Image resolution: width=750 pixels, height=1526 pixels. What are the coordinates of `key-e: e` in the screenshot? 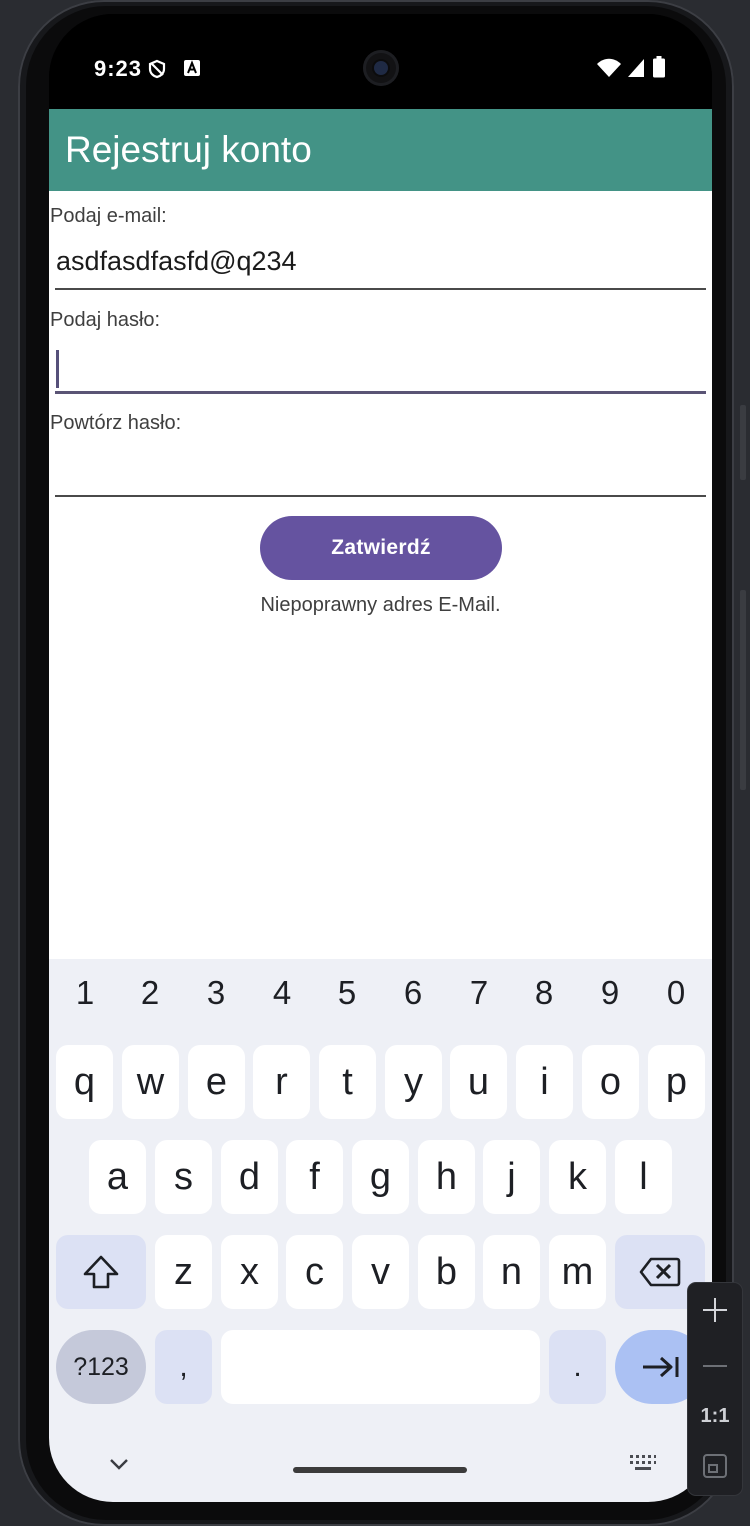 It's located at (216, 1082).